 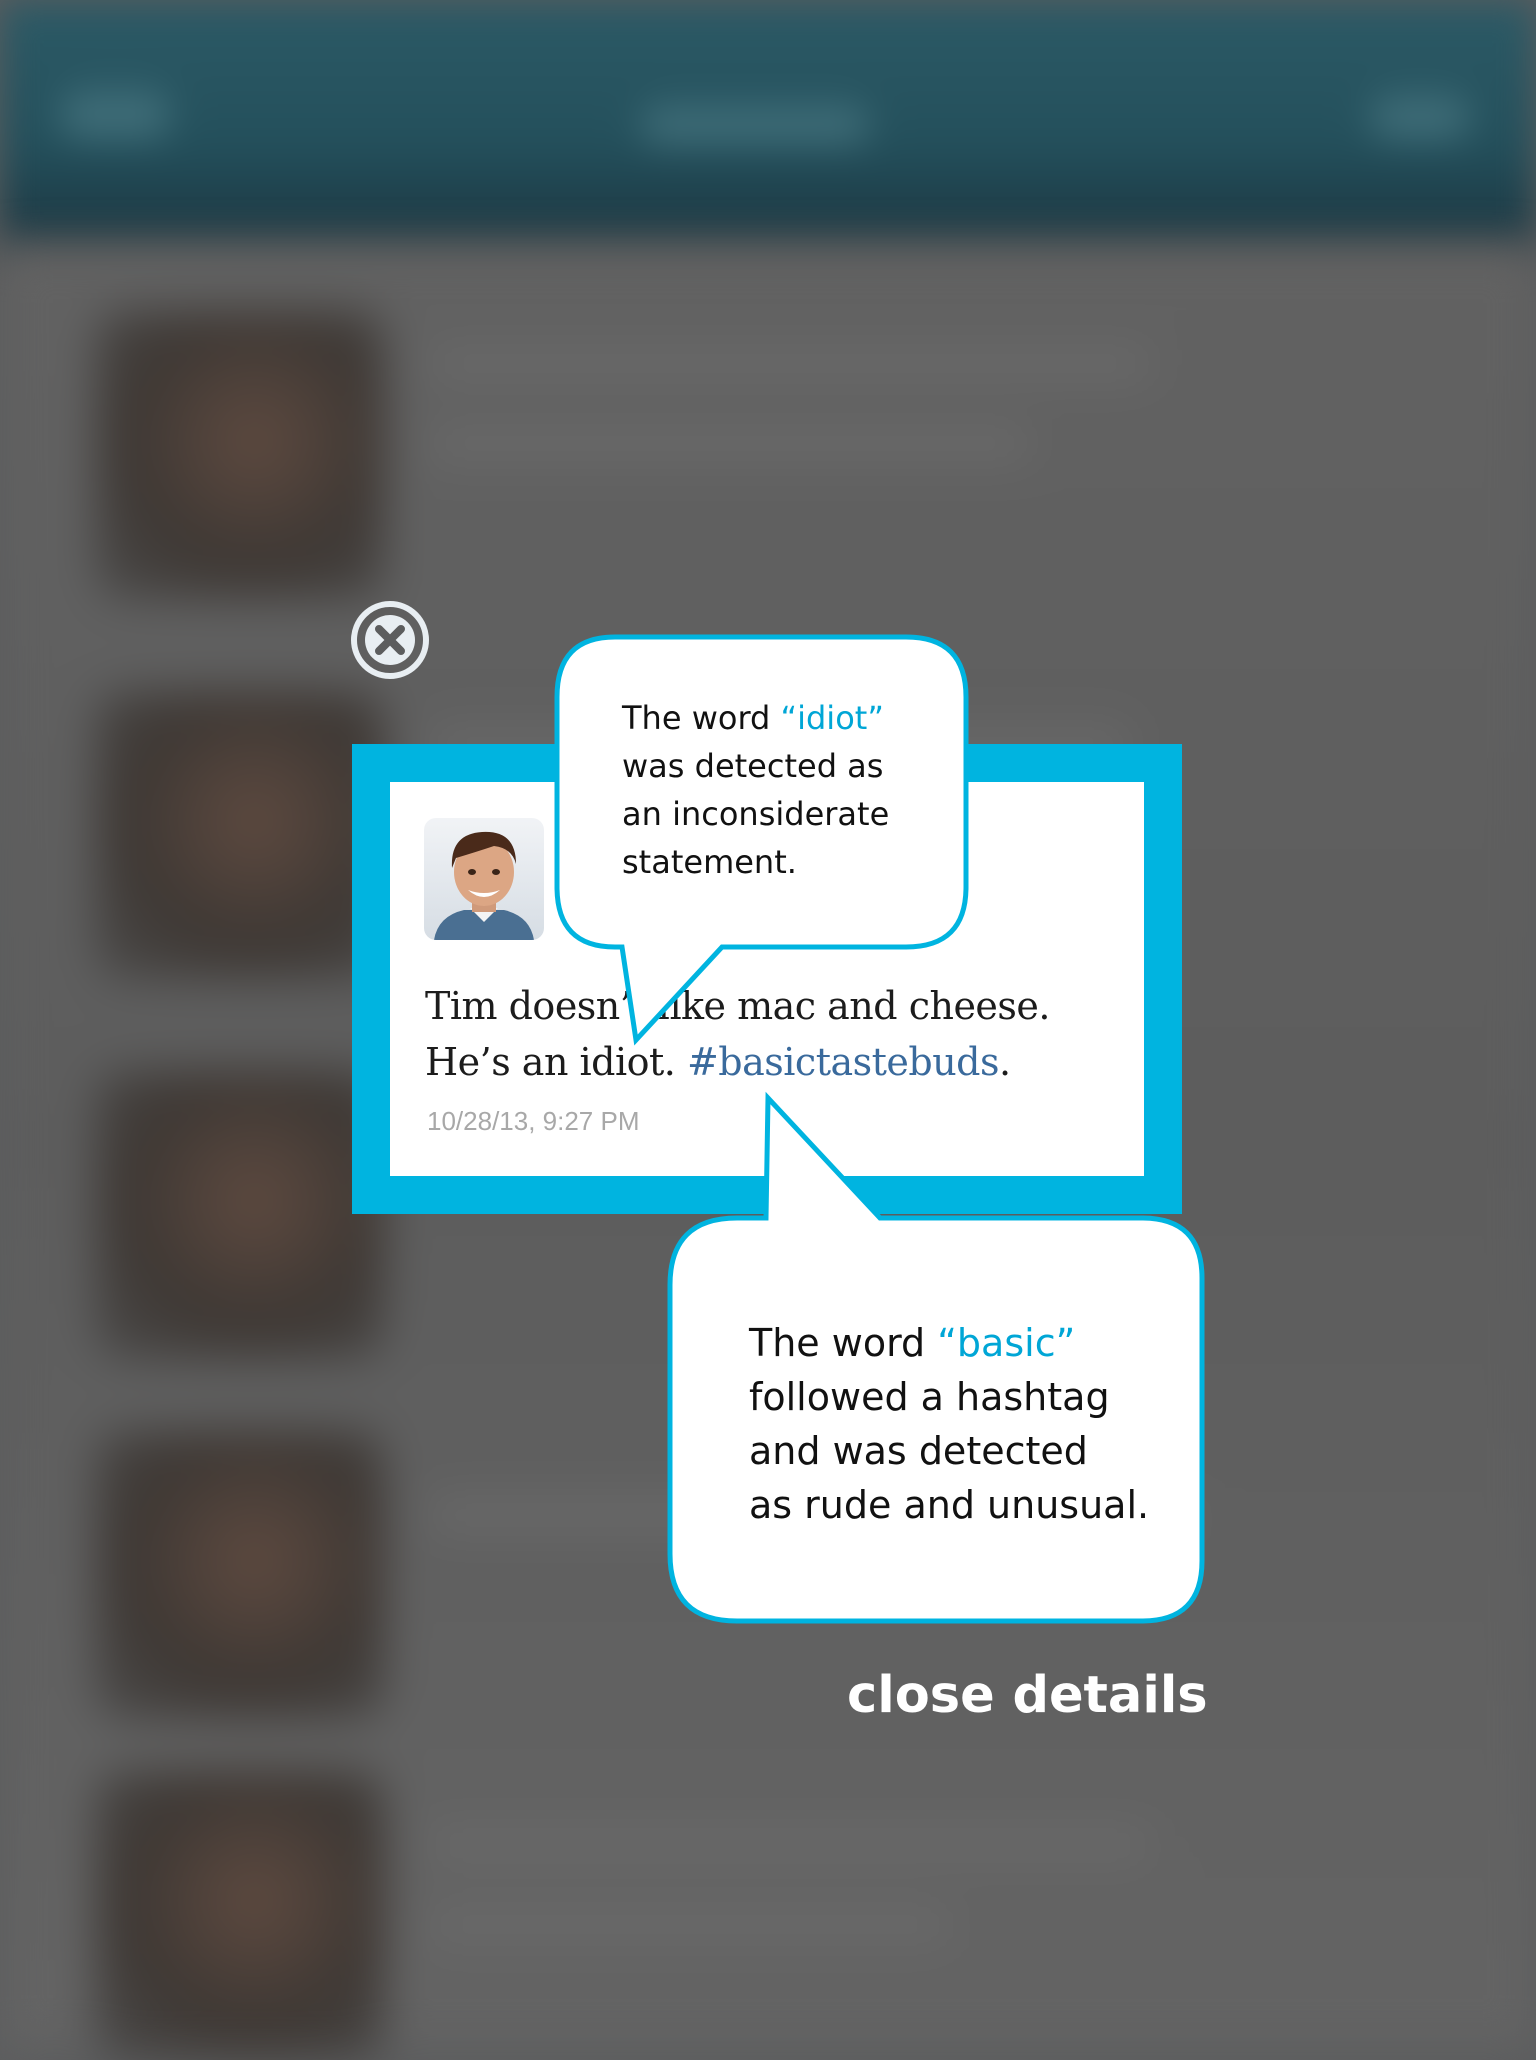 I want to click on callout-top-prefix: The word, so click(x=701, y=718).